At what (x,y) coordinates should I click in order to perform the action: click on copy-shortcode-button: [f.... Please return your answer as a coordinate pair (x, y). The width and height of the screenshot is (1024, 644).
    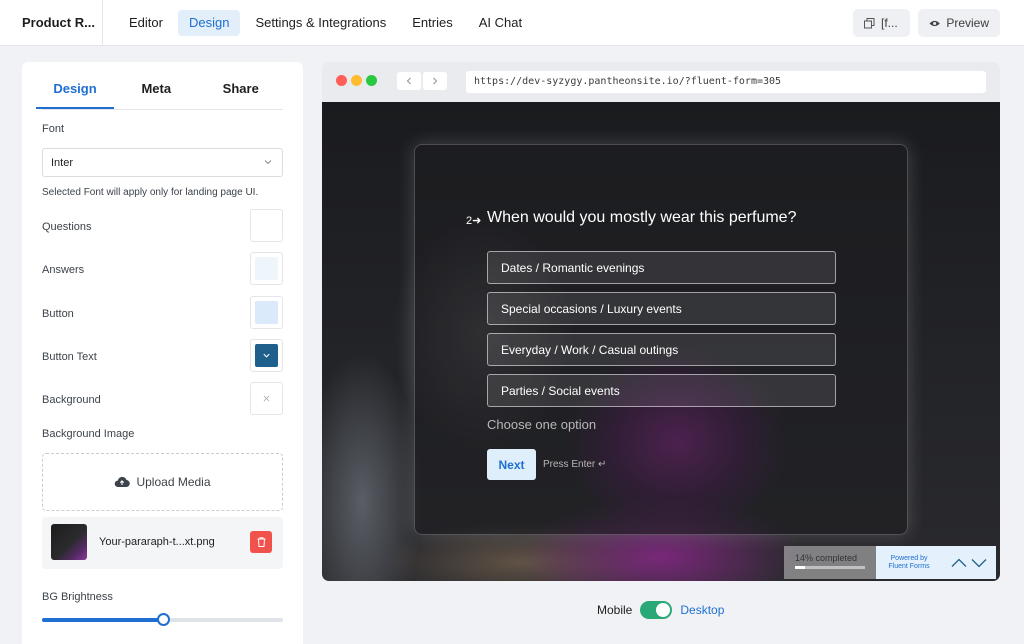
    Looking at the image, I should click on (881, 23).